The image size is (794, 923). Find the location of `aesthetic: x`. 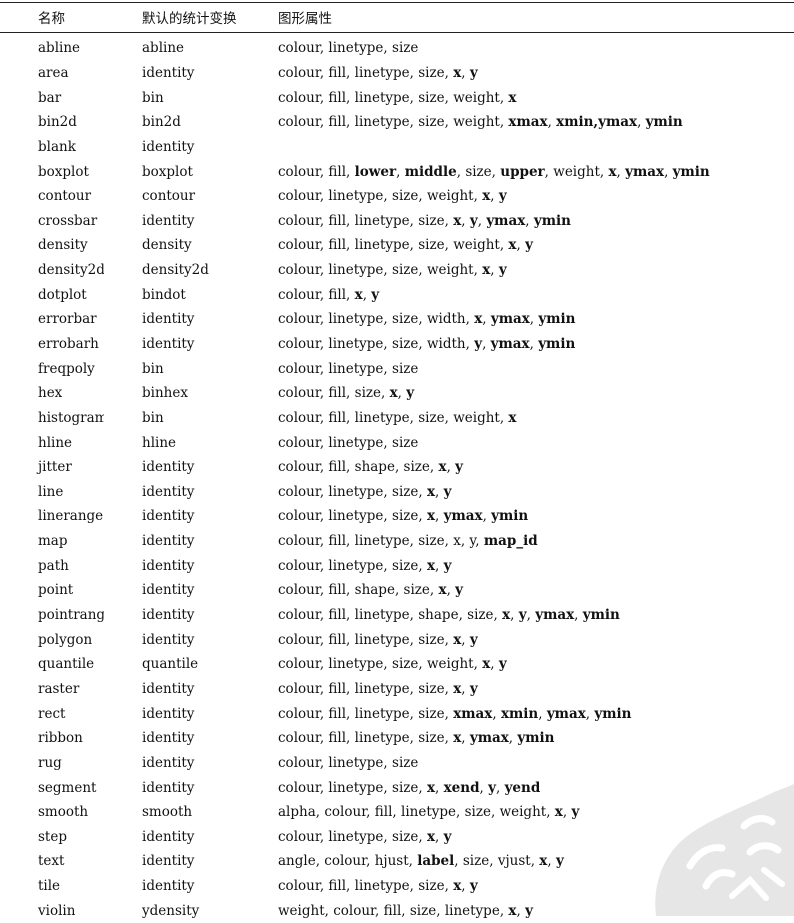

aesthetic: x is located at coordinates (457, 541).